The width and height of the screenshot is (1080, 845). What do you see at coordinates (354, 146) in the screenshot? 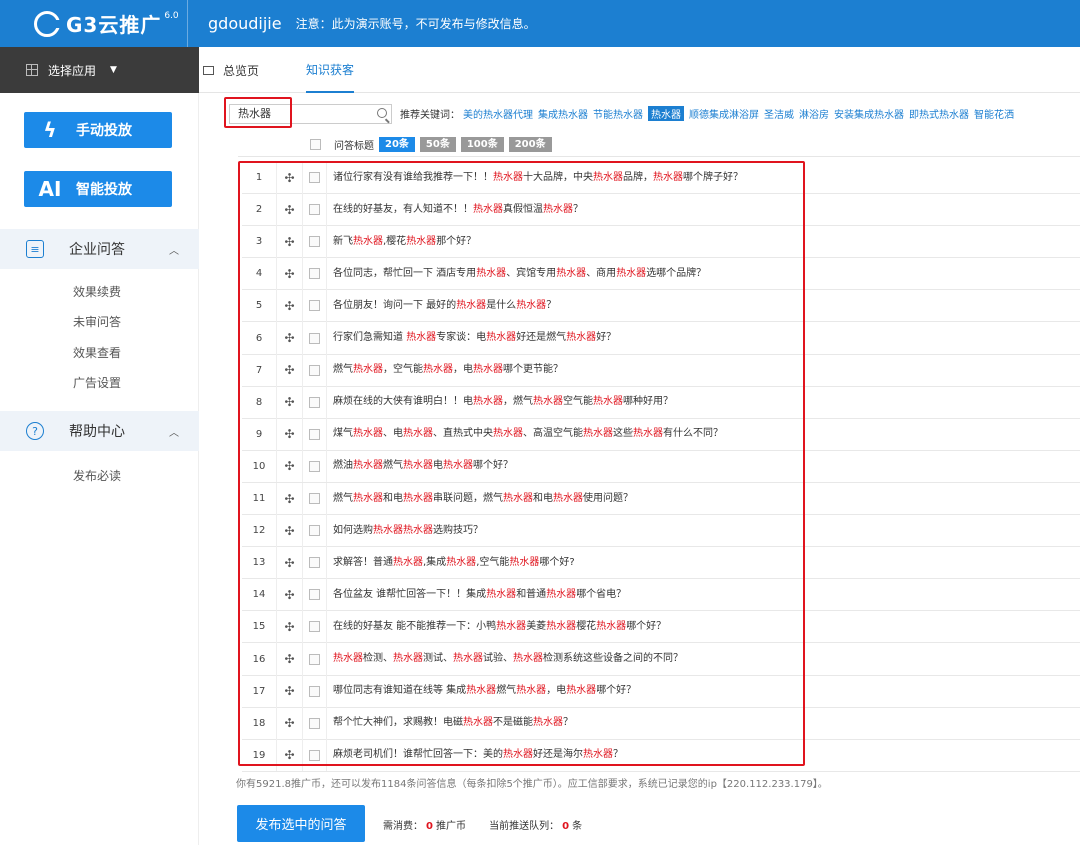
I see `column-title-label: 问答标题` at bounding box center [354, 146].